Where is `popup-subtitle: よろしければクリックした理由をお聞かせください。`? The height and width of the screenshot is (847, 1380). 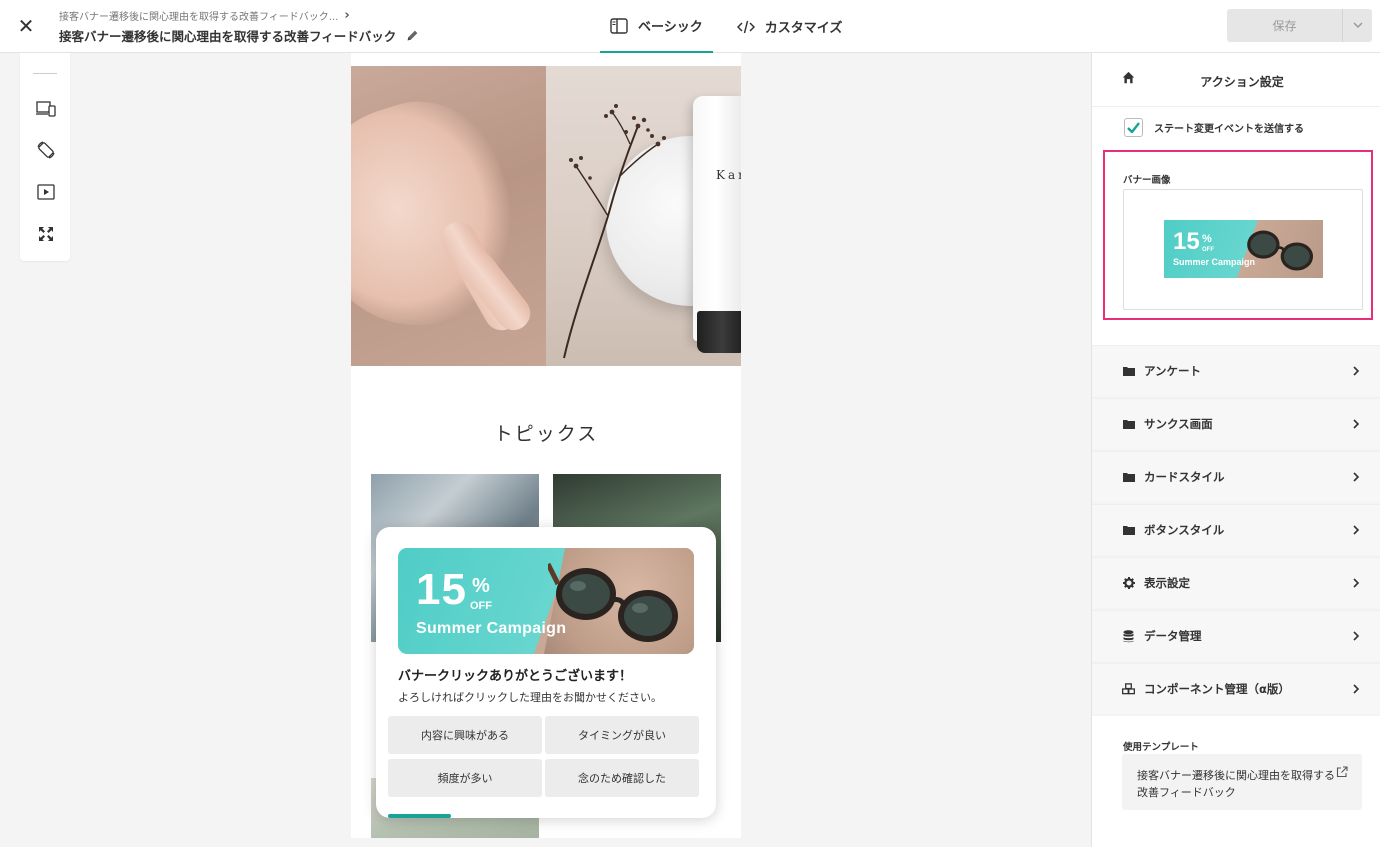
popup-subtitle: よろしければクリックした理由をお聞かせください。 is located at coordinates (530, 697).